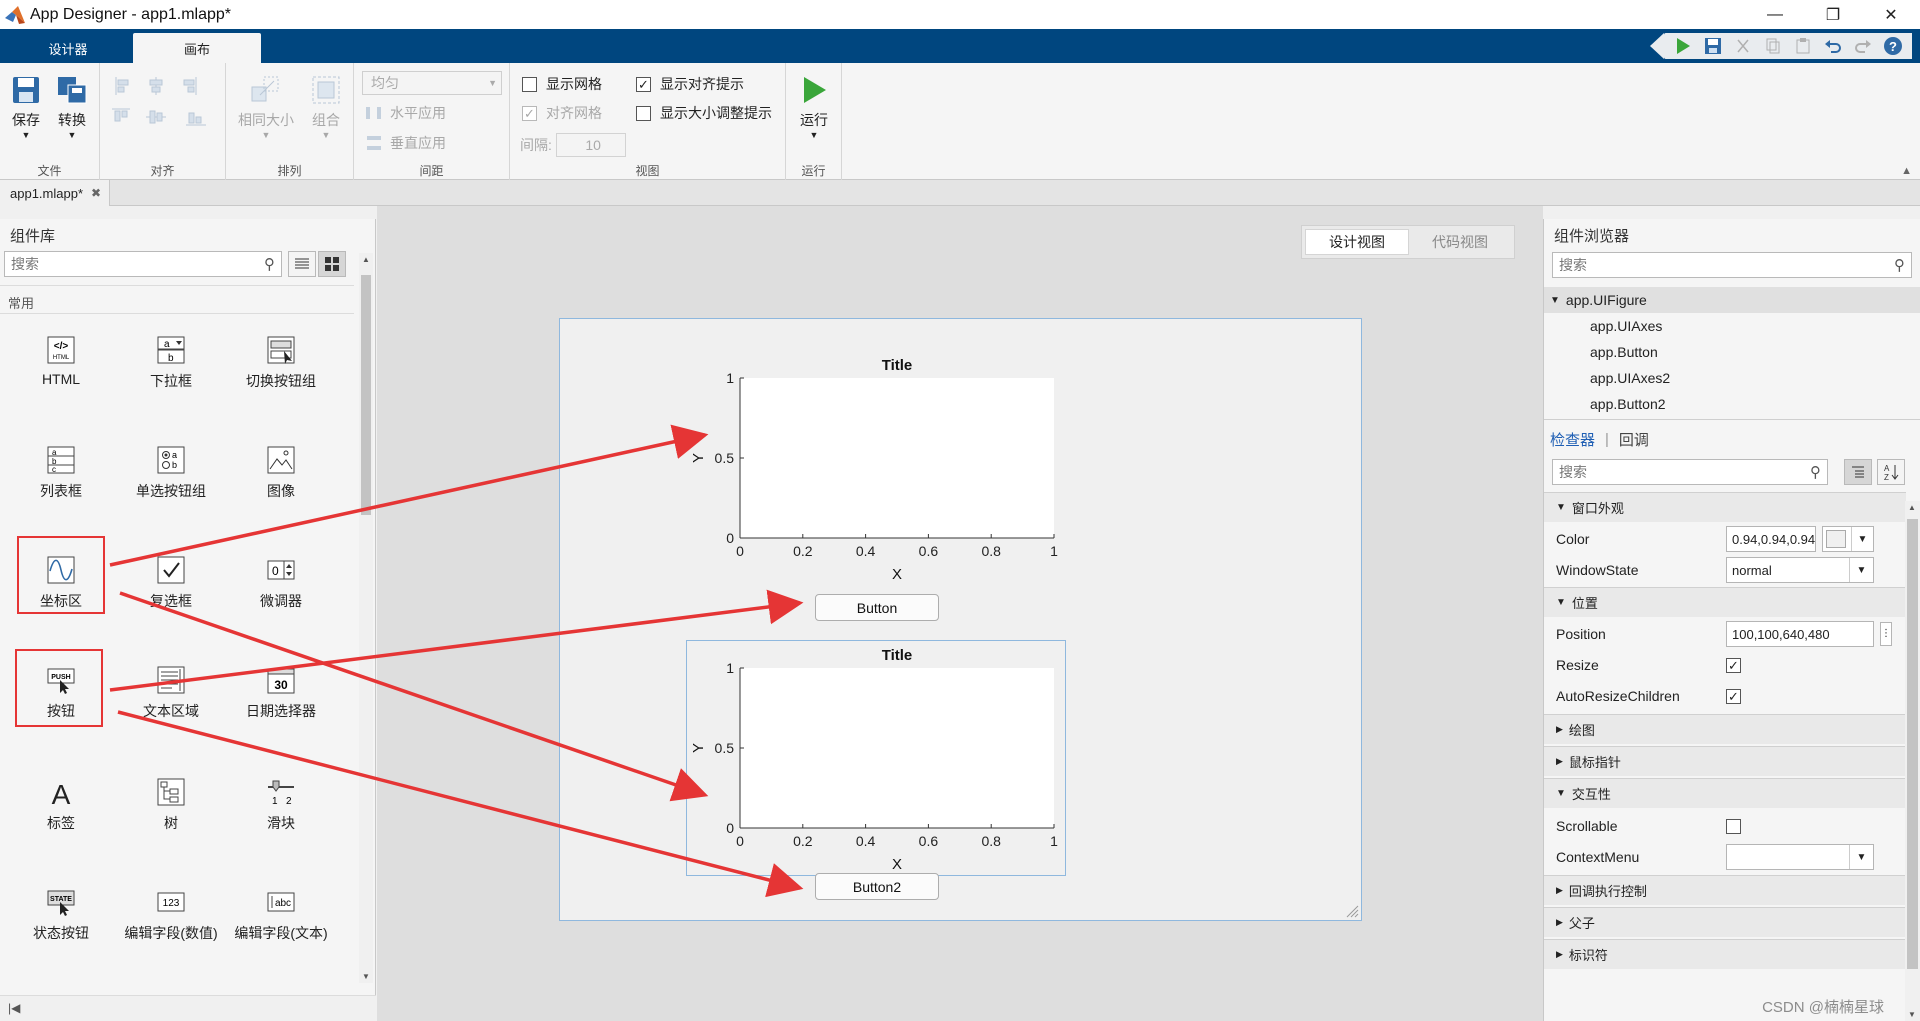  I want to click on restore-icon: ❐, so click(1833, 14).